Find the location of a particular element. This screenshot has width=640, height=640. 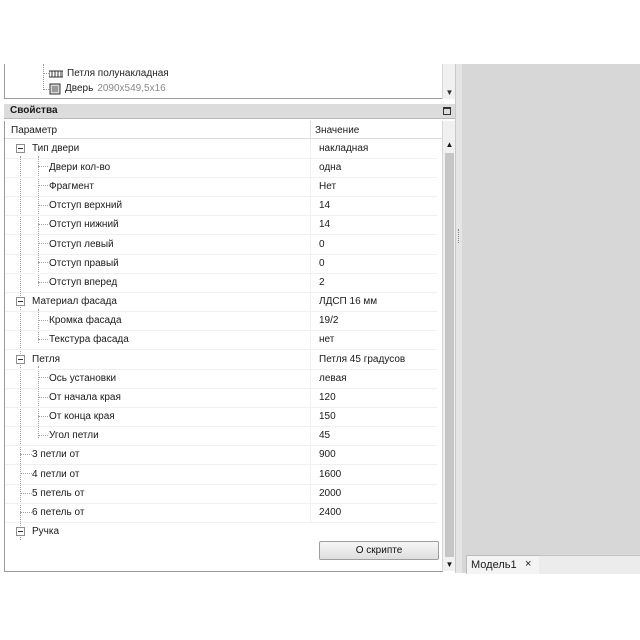

property-value: 150 is located at coordinates (327, 416).